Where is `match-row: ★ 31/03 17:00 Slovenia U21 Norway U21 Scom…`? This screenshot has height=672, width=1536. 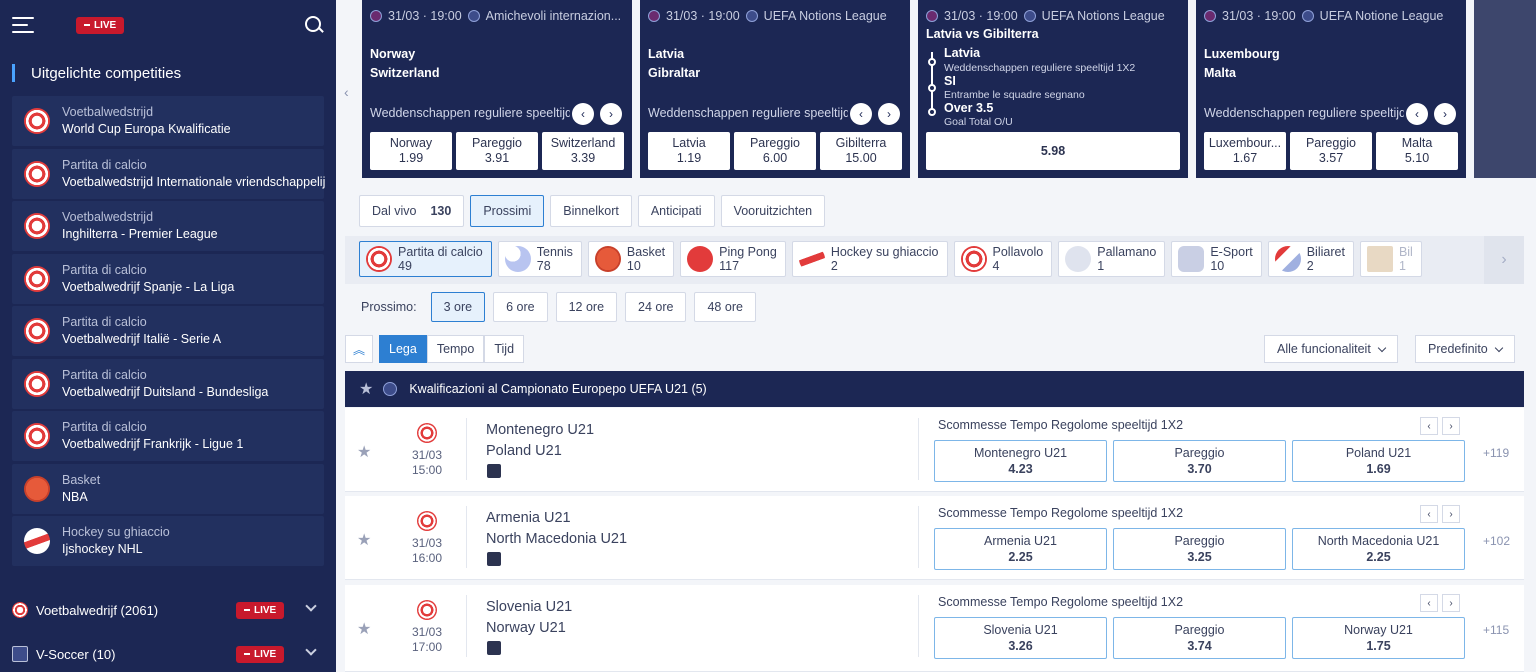
match-row: ★ 31/03 17:00 Slovenia U21 Norway U21 Scom… is located at coordinates (934, 628).